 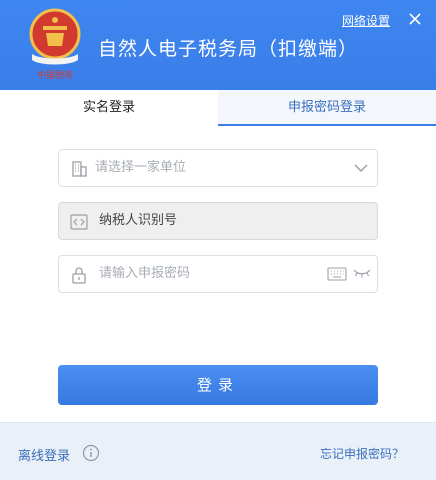 What do you see at coordinates (55, 44) in the screenshot?
I see `tax-emblem-icon: 中国税务` at bounding box center [55, 44].